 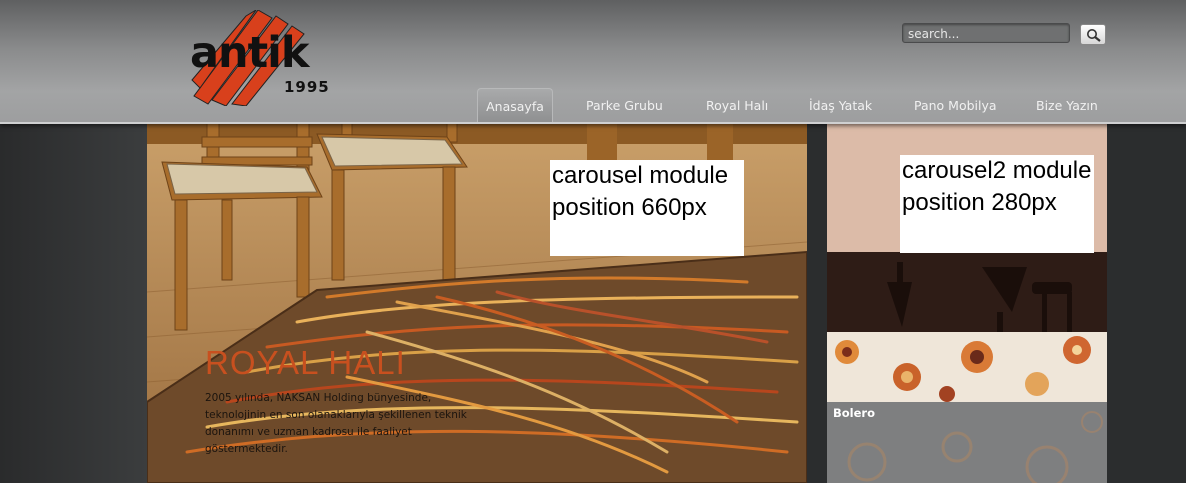 I want to click on right-margin, so click(x=1146, y=302).